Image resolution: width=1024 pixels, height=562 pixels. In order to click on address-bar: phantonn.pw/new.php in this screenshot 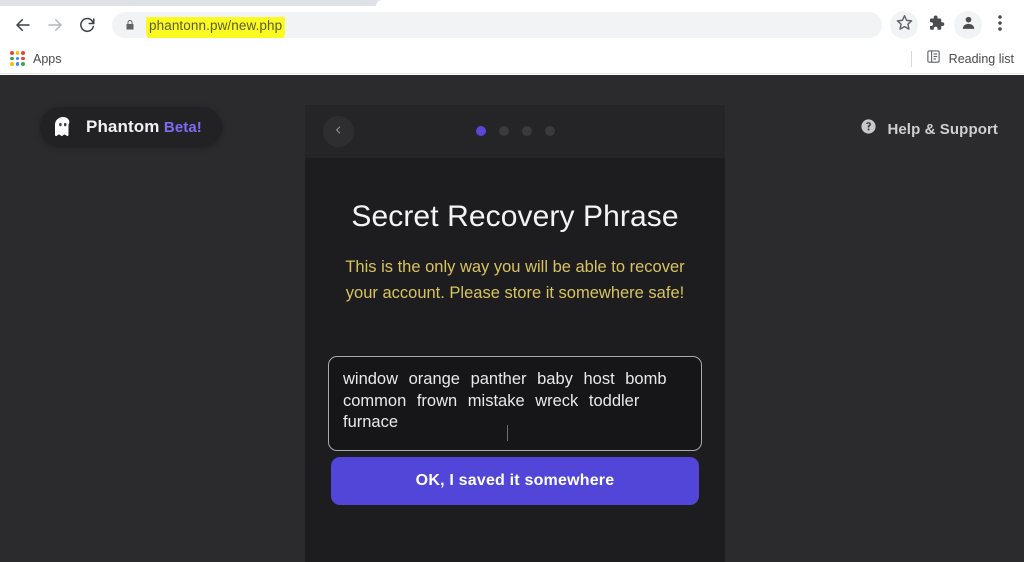, I will do `click(497, 25)`.